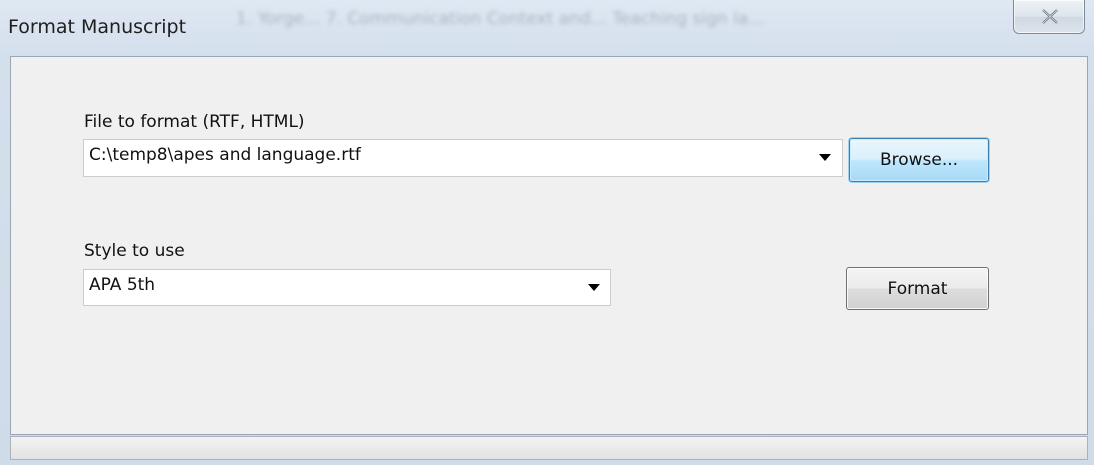 This screenshot has height=465, width=1094. I want to click on window-title: Format Manuscript, so click(97, 27).